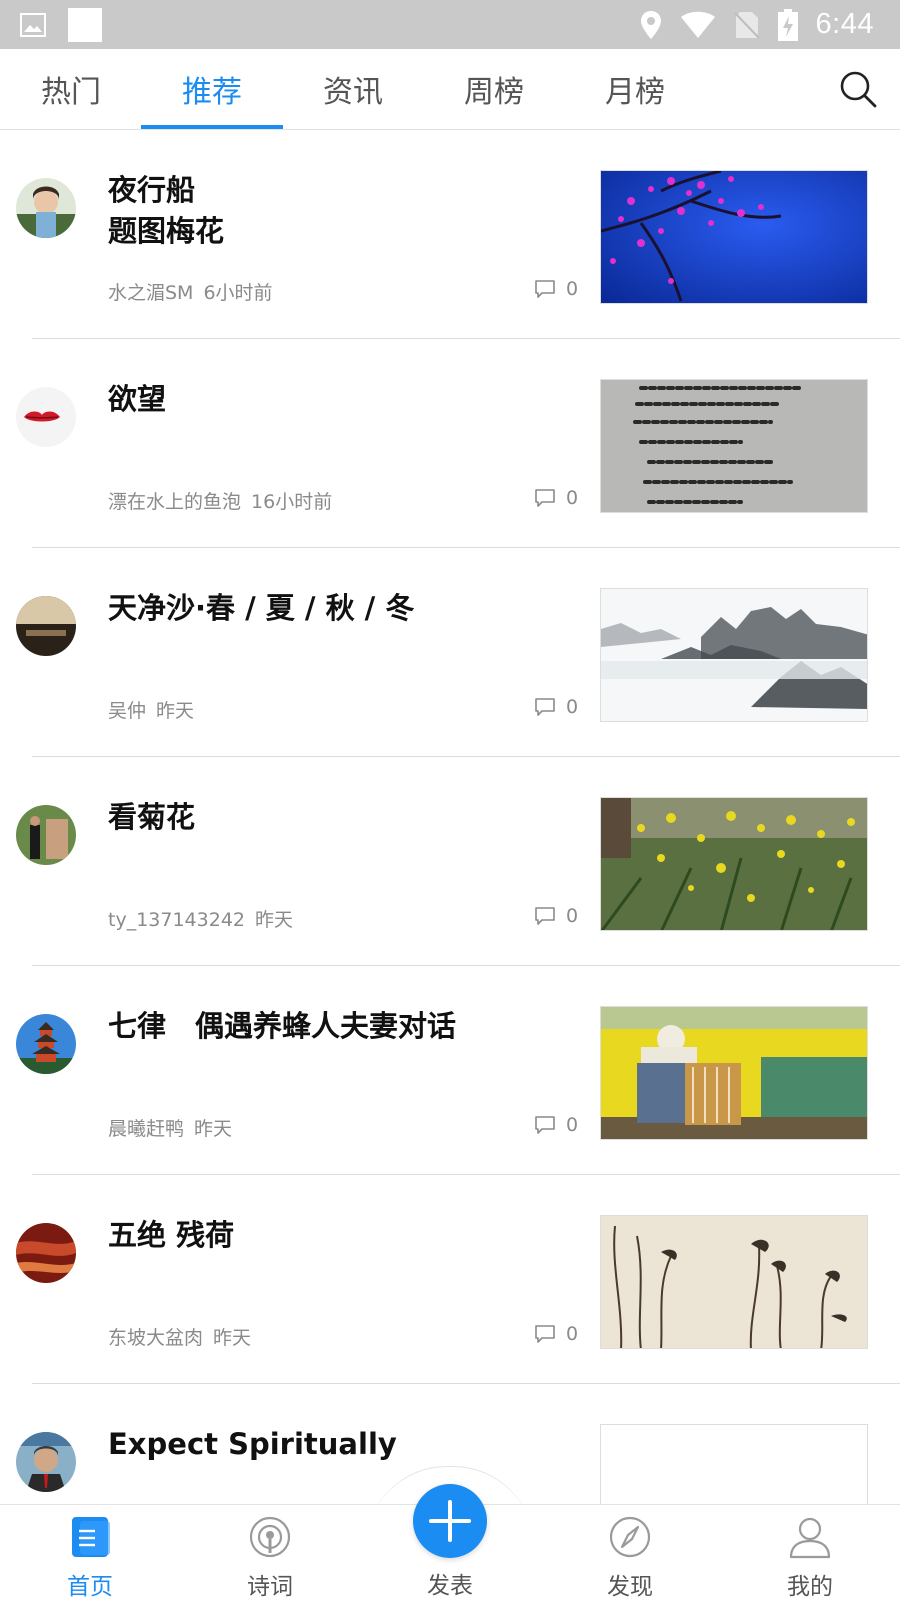  What do you see at coordinates (844, 24) in the screenshot?
I see `status-time: 6:44` at bounding box center [844, 24].